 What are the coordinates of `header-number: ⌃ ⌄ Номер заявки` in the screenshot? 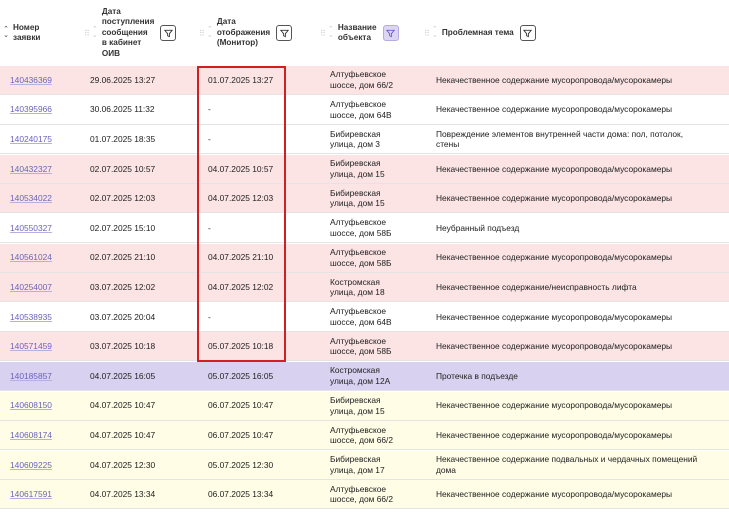 It's located at (21, 33).